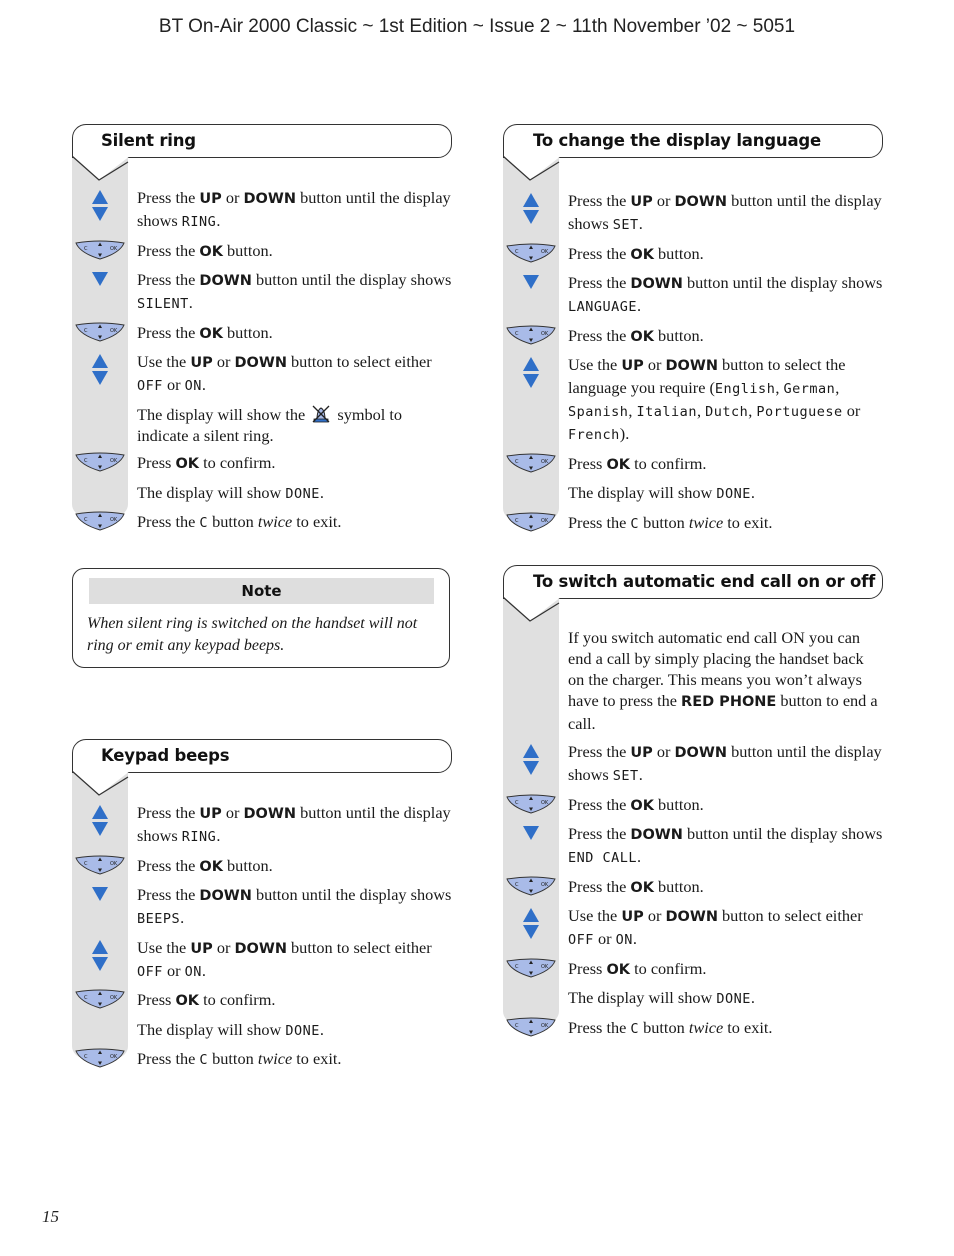  I want to click on lcd-display-text: C, so click(204, 523).